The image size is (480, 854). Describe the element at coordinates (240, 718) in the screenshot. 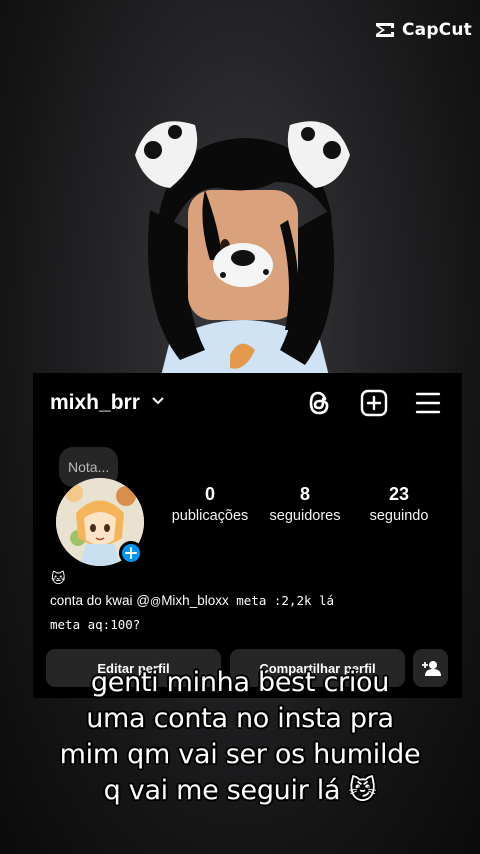

I see `caption-line: uma conta no insta pra` at that location.